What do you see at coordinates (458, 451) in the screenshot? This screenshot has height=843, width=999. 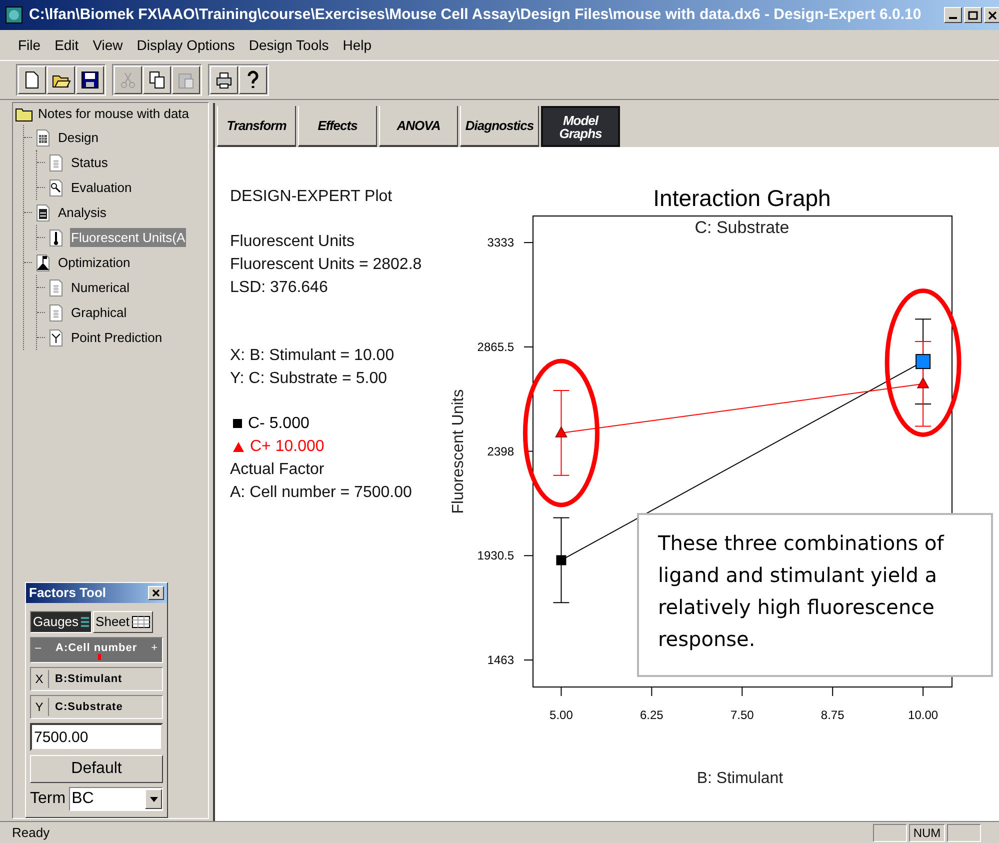 I see `y-axis-label: Fluorescent Units` at bounding box center [458, 451].